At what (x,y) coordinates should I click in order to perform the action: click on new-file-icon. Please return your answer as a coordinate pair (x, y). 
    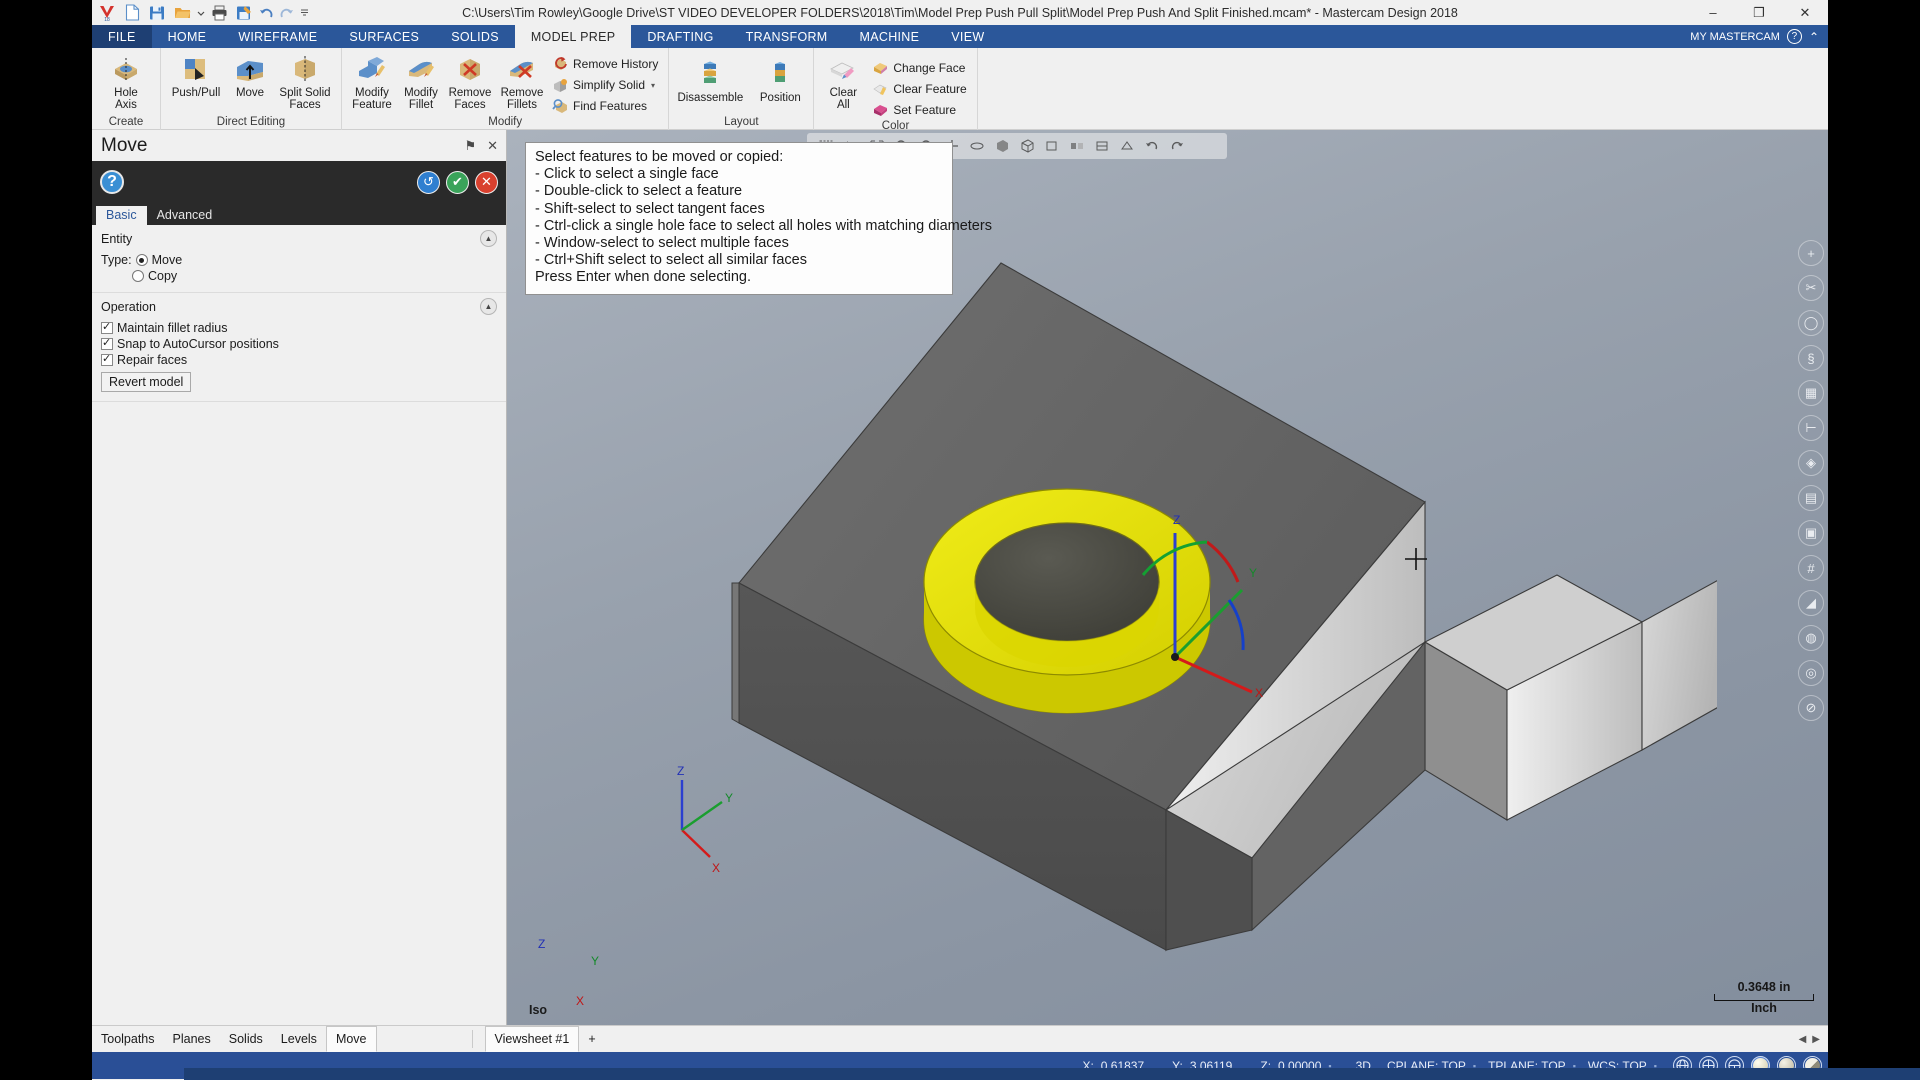
    Looking at the image, I should click on (132, 13).